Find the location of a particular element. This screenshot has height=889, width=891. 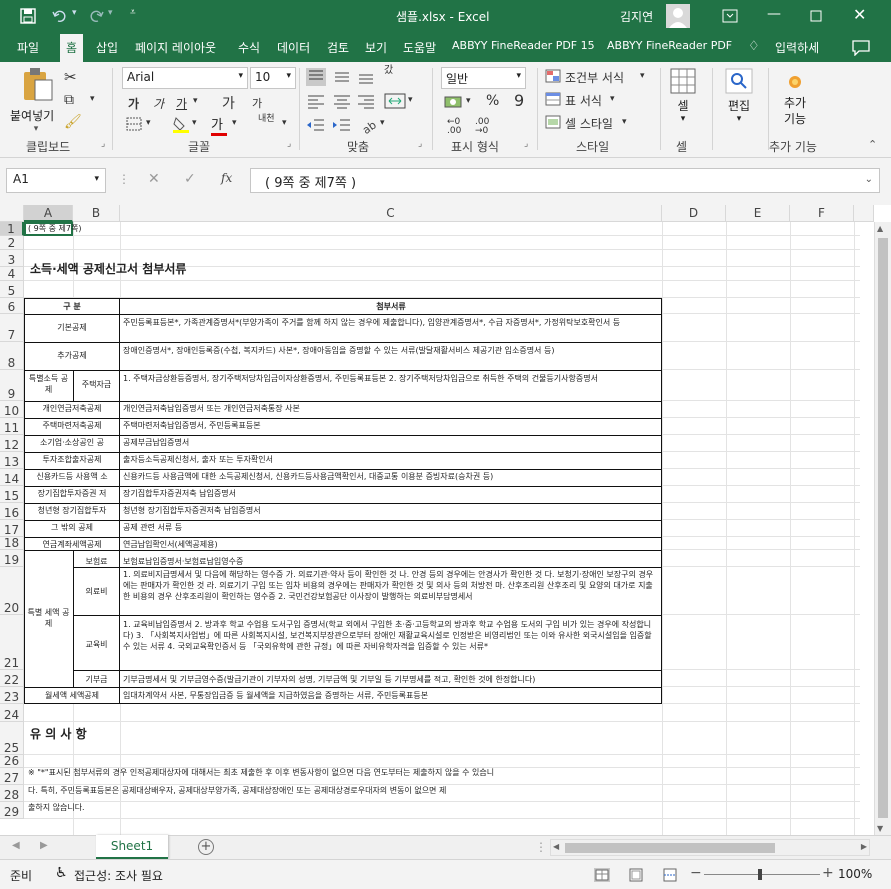

cells-button: 셀 ▾ is located at coordinates (683, 96).